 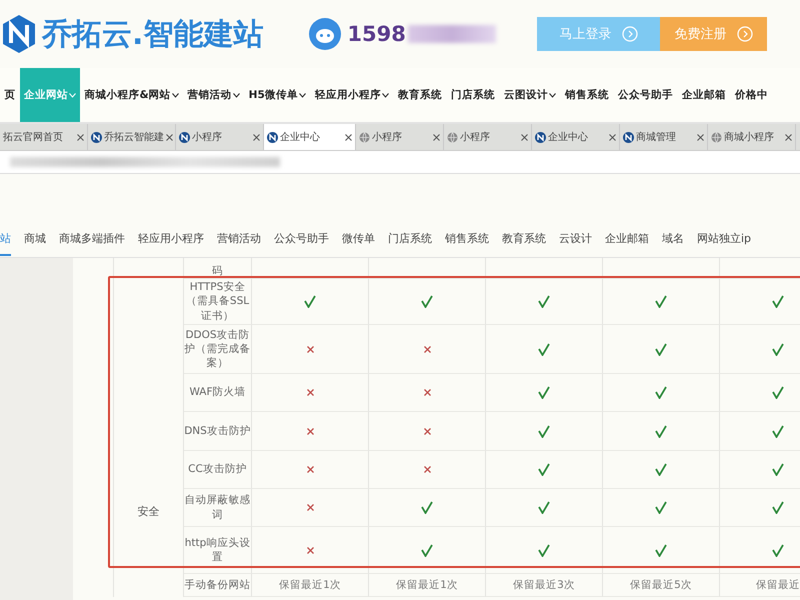 What do you see at coordinates (10, 95) in the screenshot?
I see `nav-item: 页` at bounding box center [10, 95].